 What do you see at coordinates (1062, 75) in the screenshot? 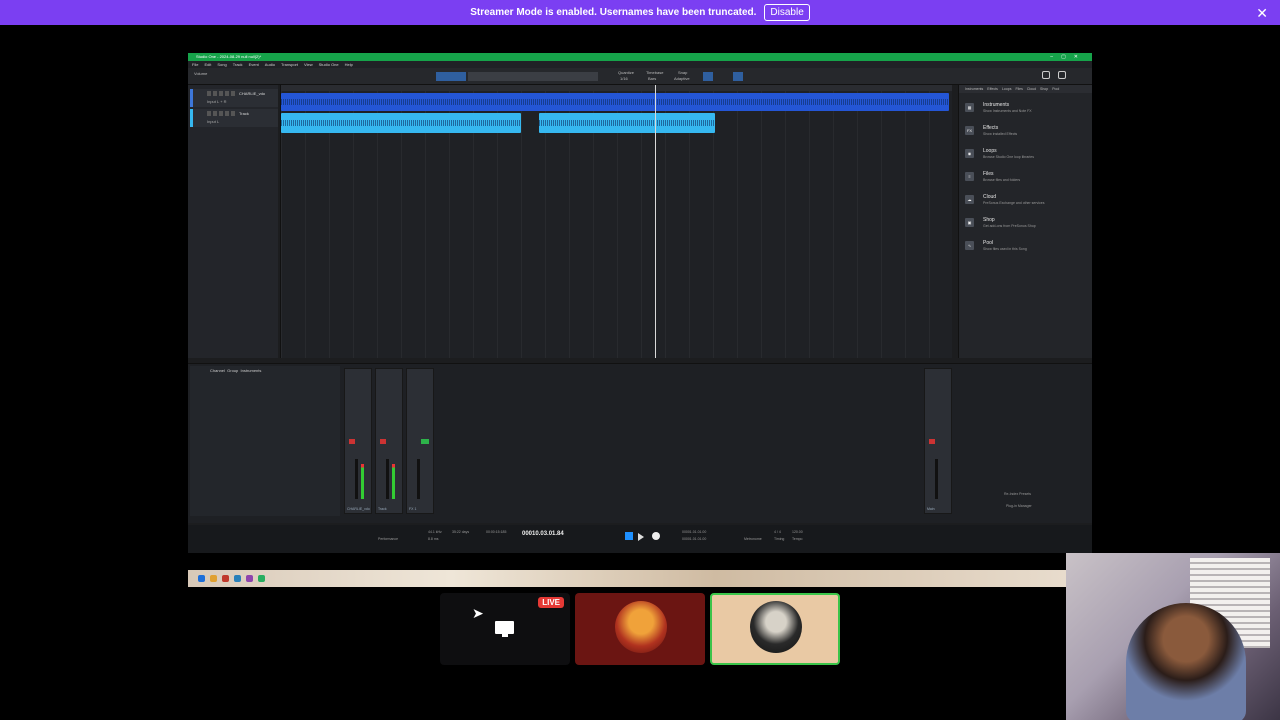
I see `home-icon` at bounding box center [1062, 75].